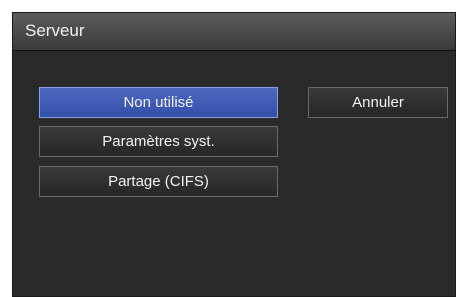 Image resolution: width=456 pixels, height=297 pixels. Describe the element at coordinates (158, 141) in the screenshot. I see `option-system-settings-button: Paramètres syst.` at that location.